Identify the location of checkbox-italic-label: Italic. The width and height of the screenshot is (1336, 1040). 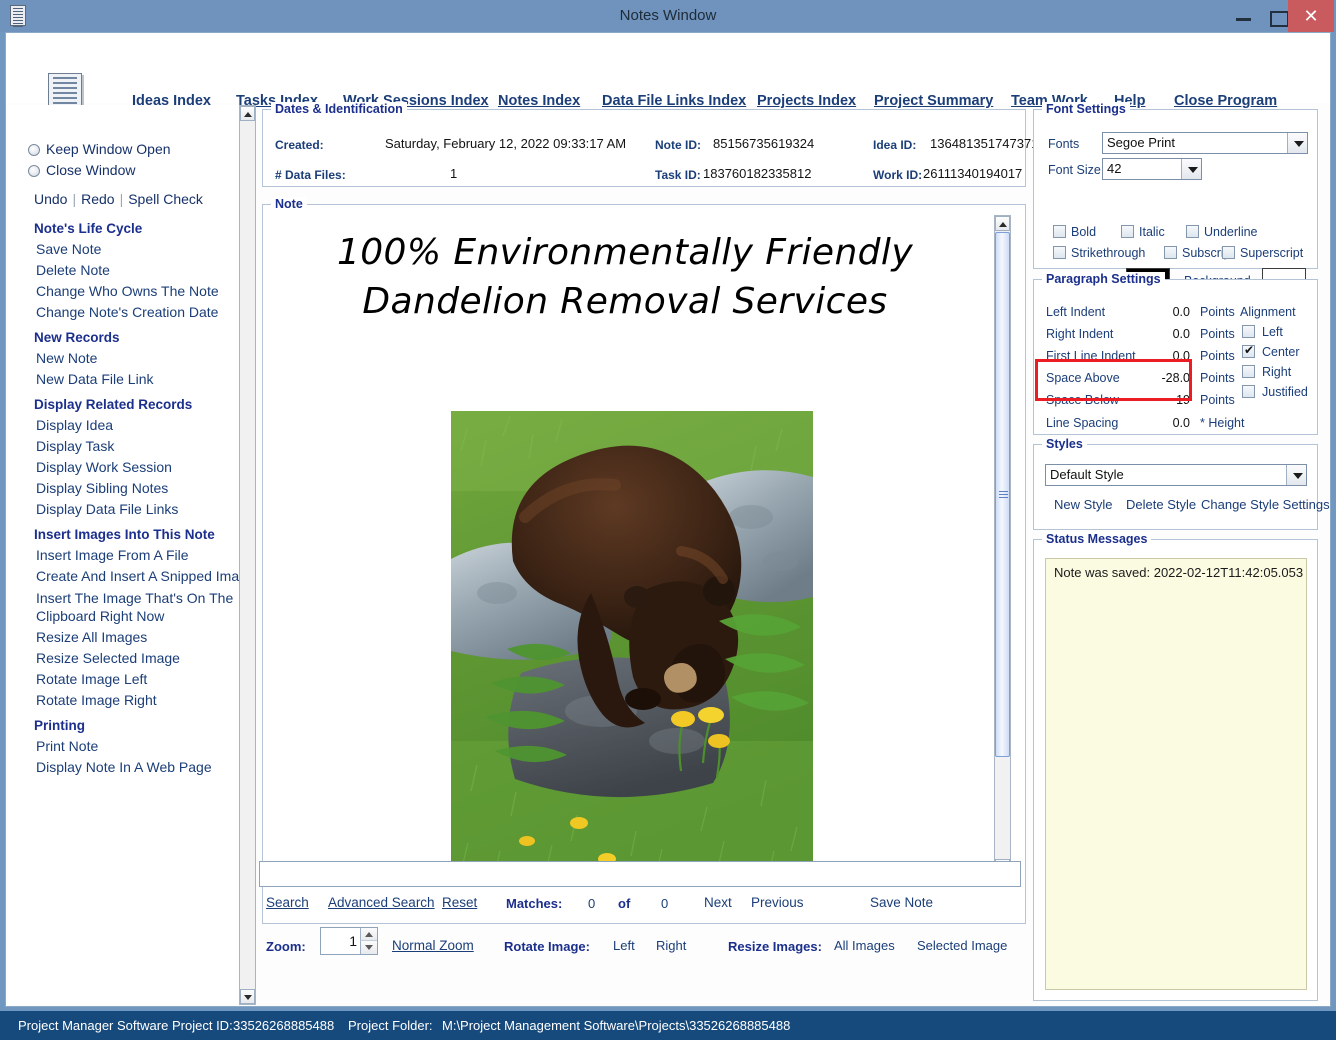
(1152, 232).